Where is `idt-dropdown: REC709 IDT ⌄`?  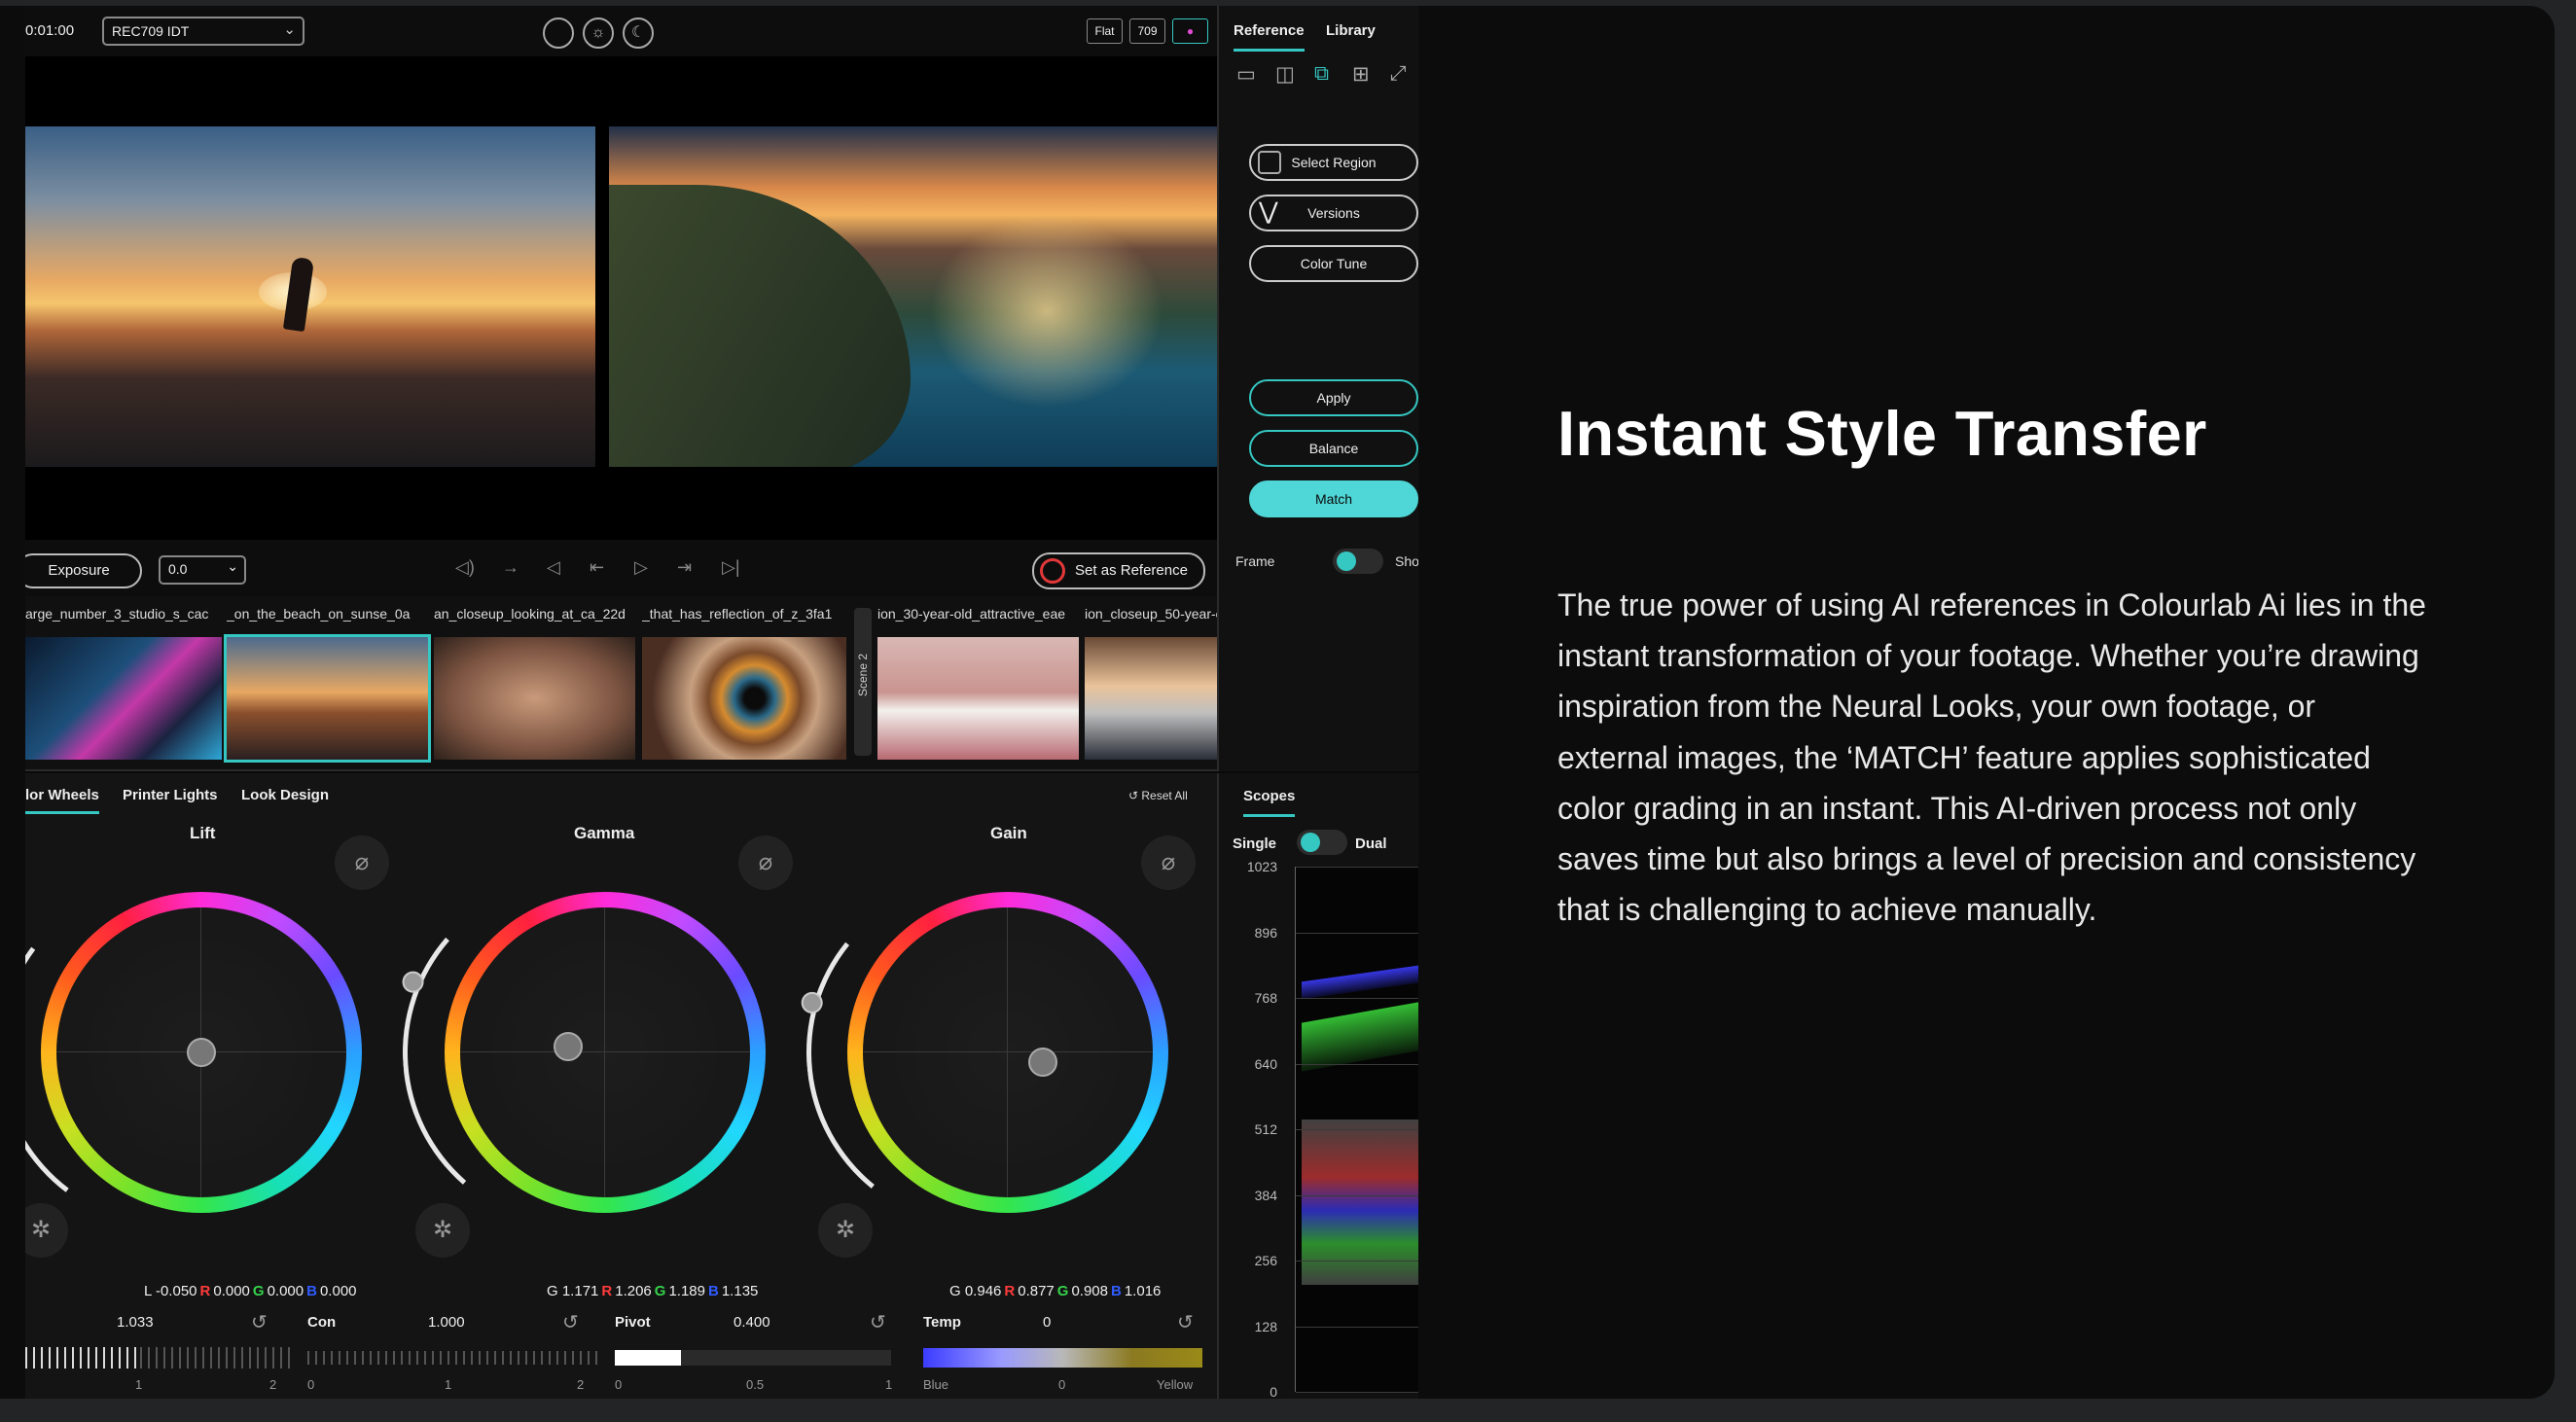 idt-dropdown: REC709 IDT ⌄ is located at coordinates (203, 31).